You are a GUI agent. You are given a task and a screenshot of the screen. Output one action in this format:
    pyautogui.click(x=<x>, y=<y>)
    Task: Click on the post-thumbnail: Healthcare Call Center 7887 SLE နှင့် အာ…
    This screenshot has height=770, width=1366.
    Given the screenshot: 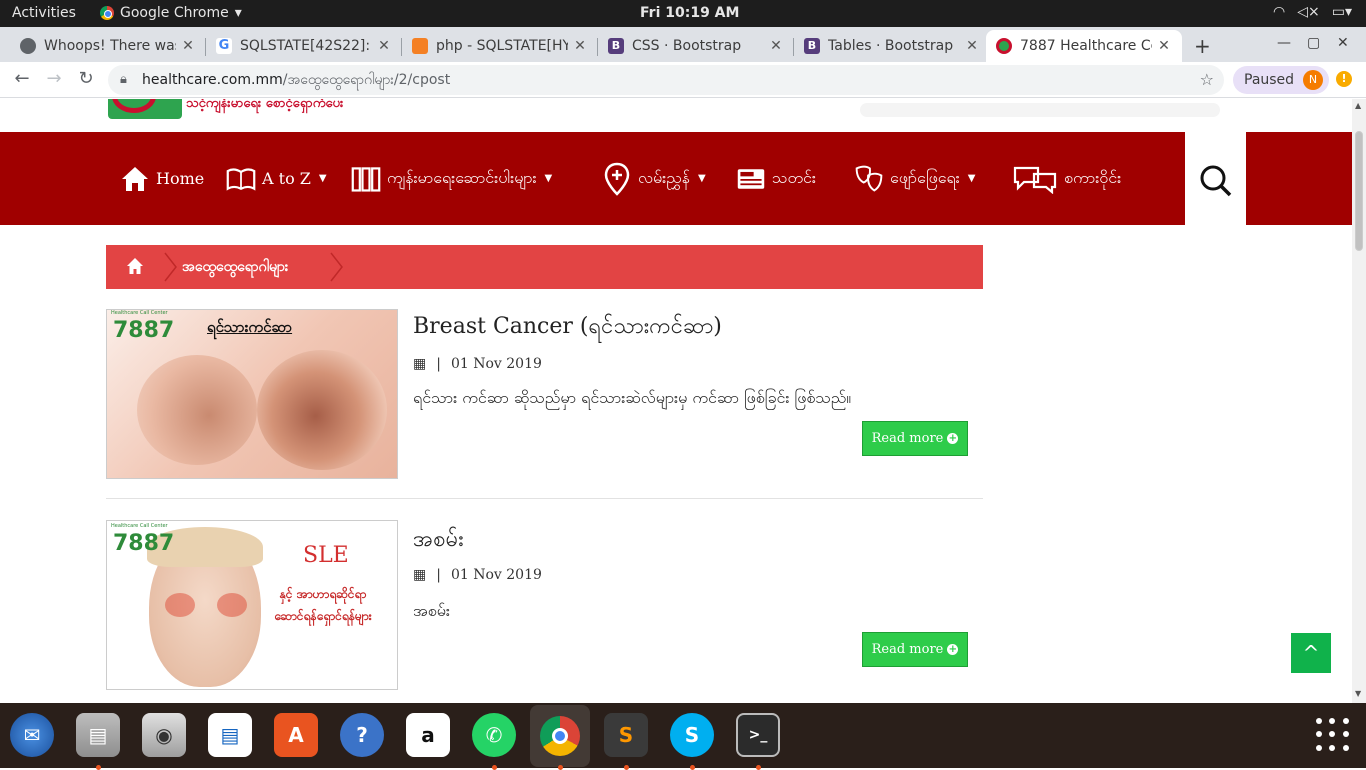 What is the action you would take?
    pyautogui.click(x=252, y=605)
    